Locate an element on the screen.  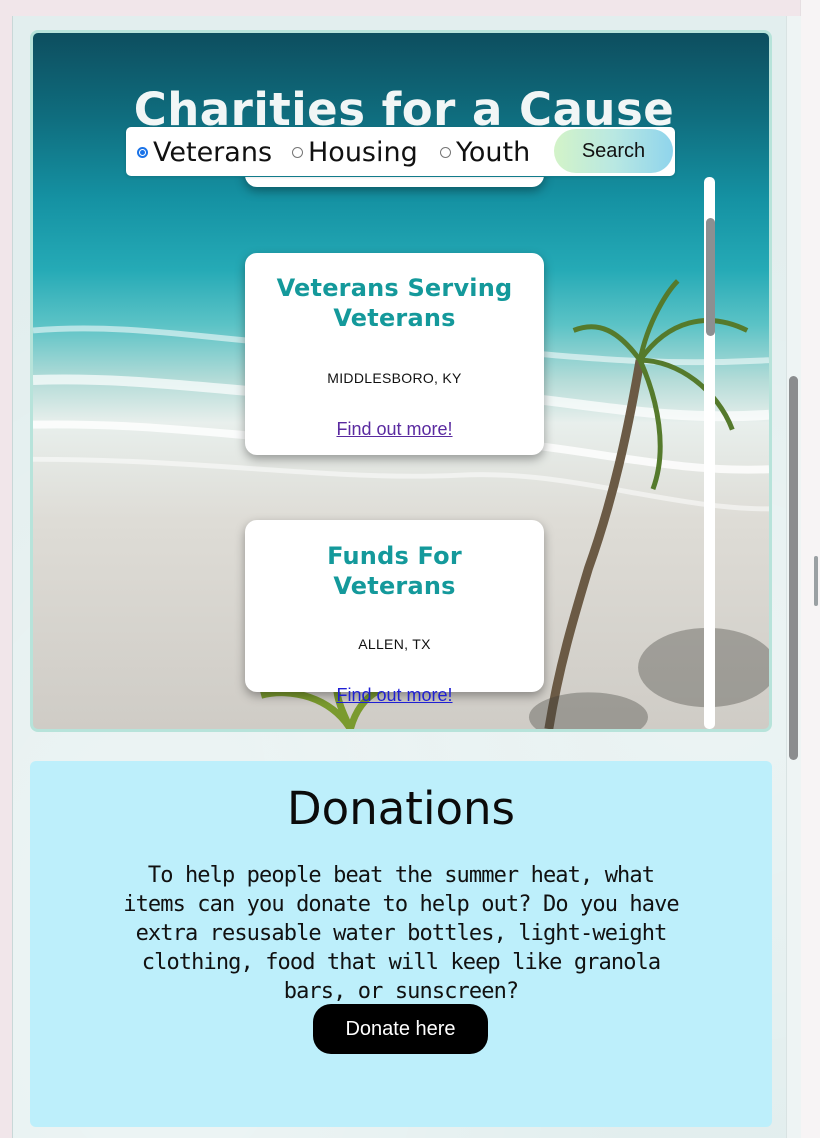
charity-name: Veterans Serving Veterans is located at coordinates (394, 303).